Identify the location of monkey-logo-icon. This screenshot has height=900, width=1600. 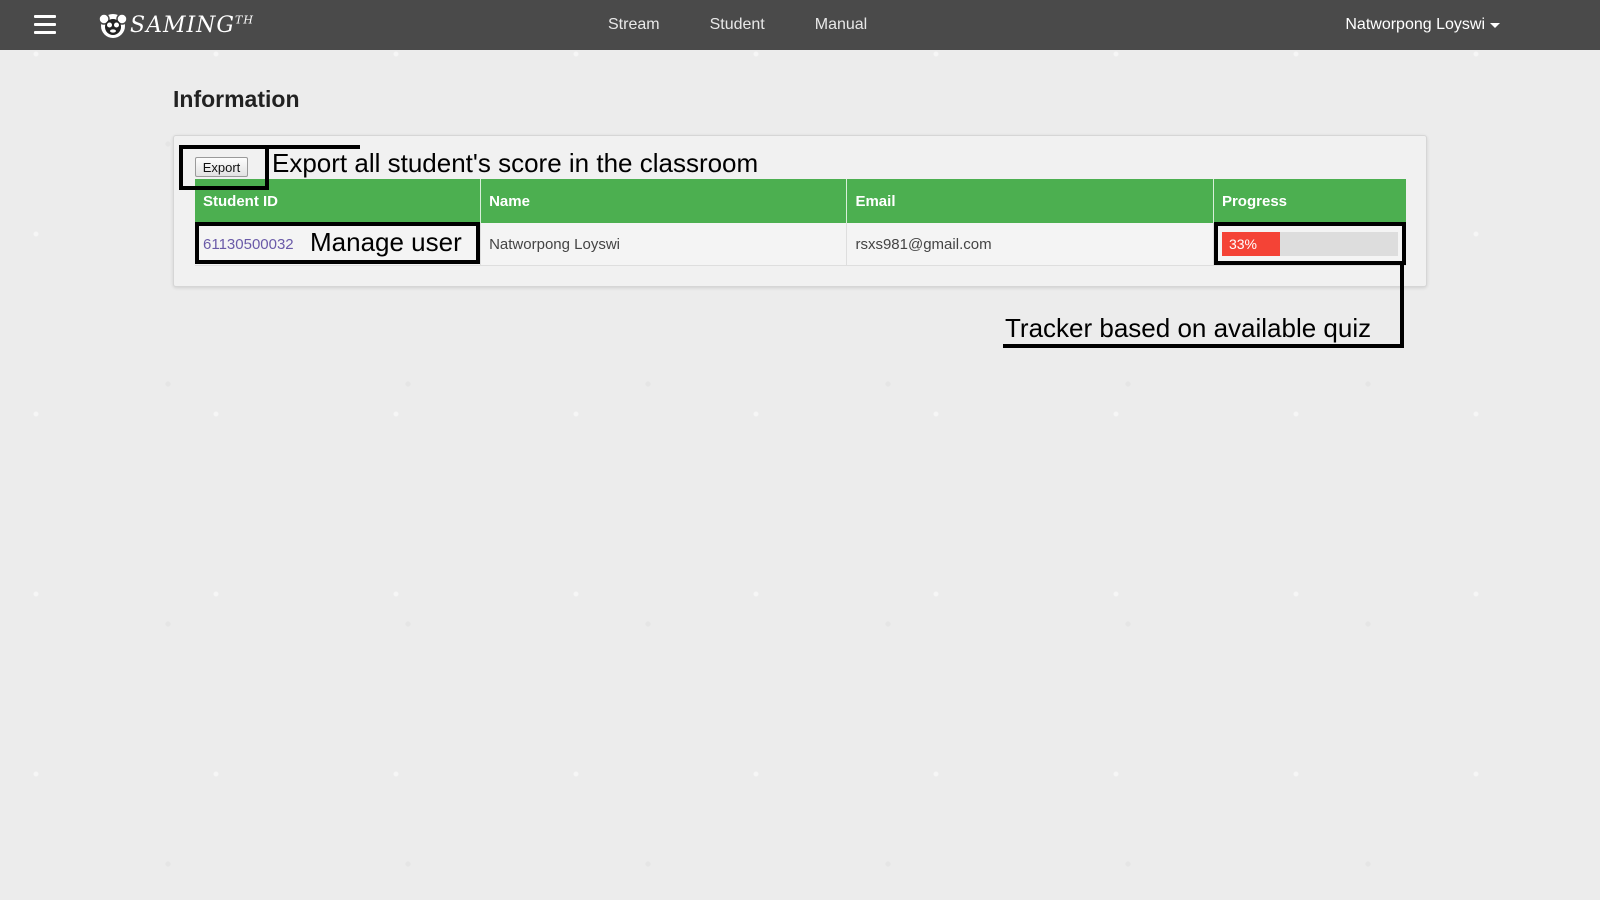
(113, 25).